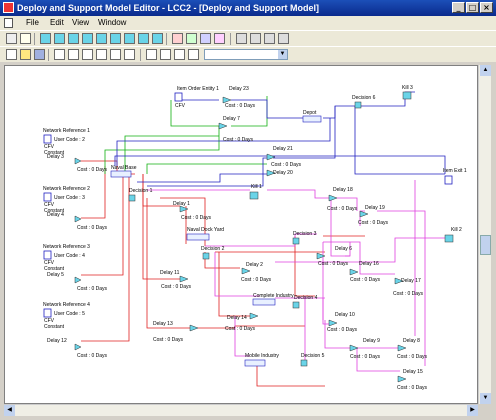 This screenshot has width=496, height=420. What do you see at coordinates (485, 70) in the screenshot?
I see `scroll-up-icon: ▲` at bounding box center [485, 70].